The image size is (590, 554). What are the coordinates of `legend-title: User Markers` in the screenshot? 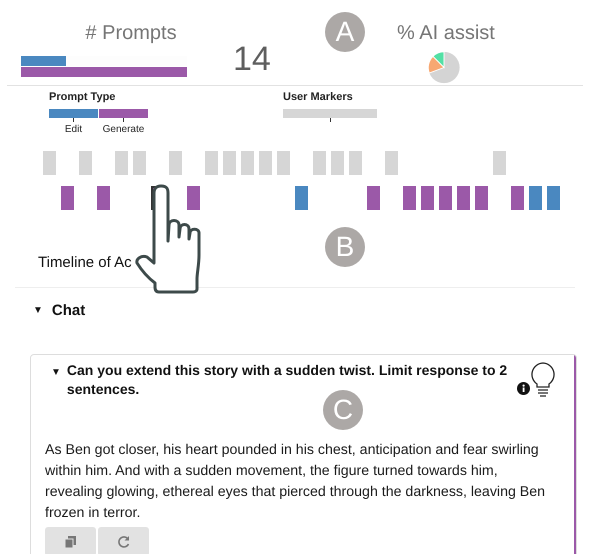 It's located at (318, 97).